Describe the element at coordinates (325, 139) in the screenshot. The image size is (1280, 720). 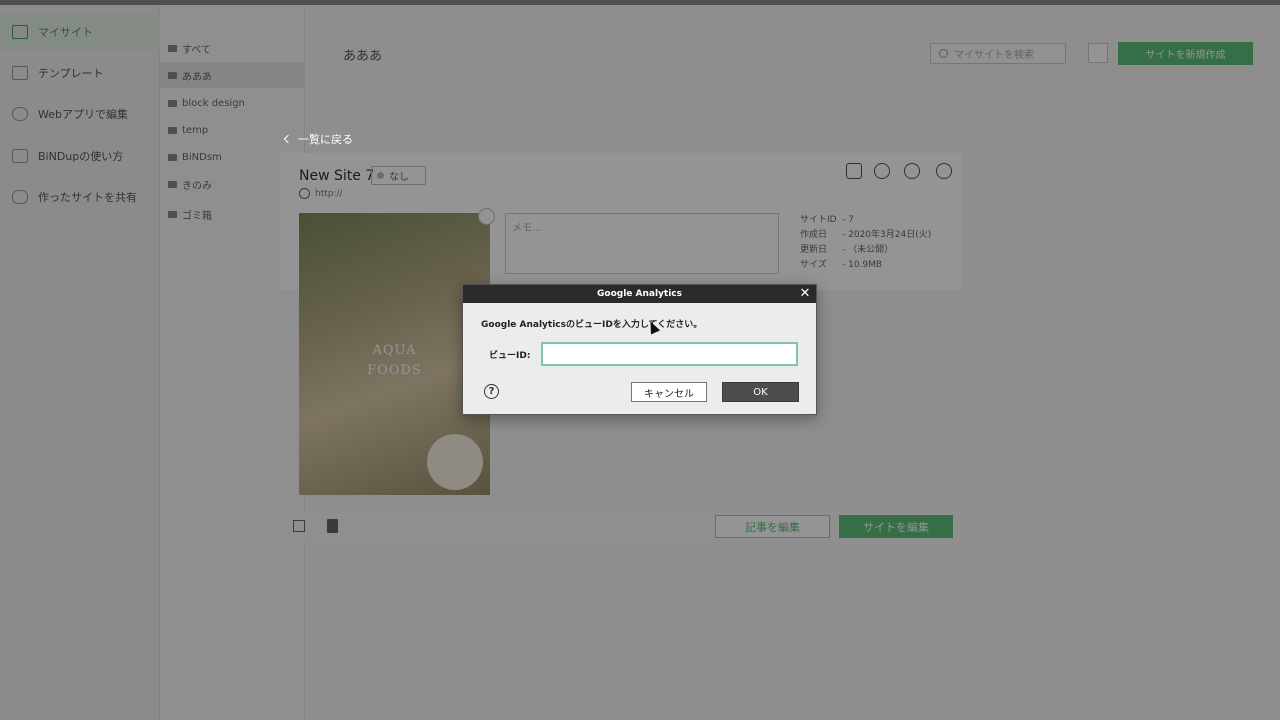
I see `back-label: 一覧に戻る` at that location.